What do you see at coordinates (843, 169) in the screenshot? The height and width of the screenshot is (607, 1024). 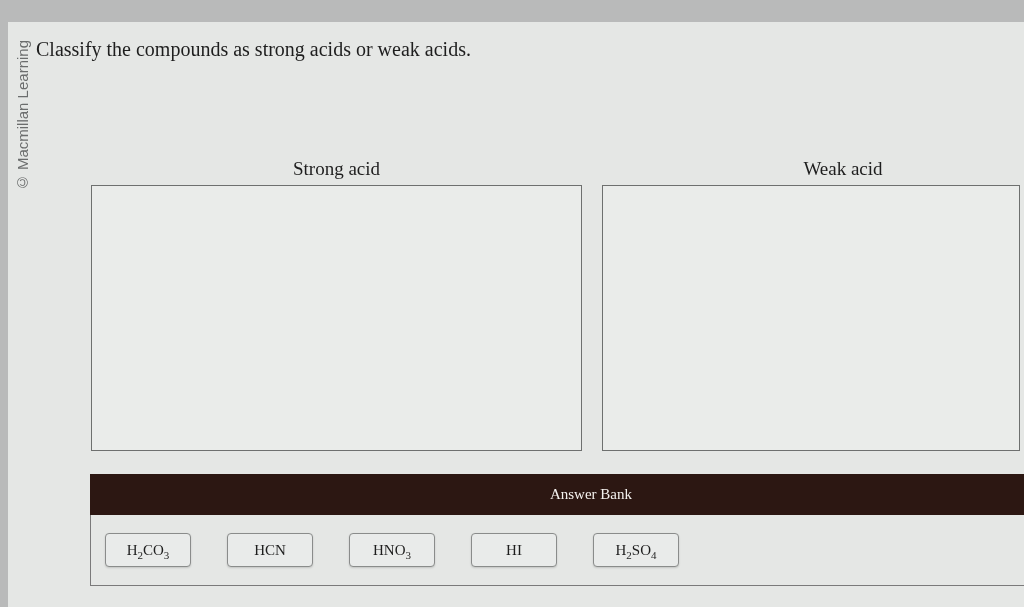 I see `category-label: Weak acid` at bounding box center [843, 169].